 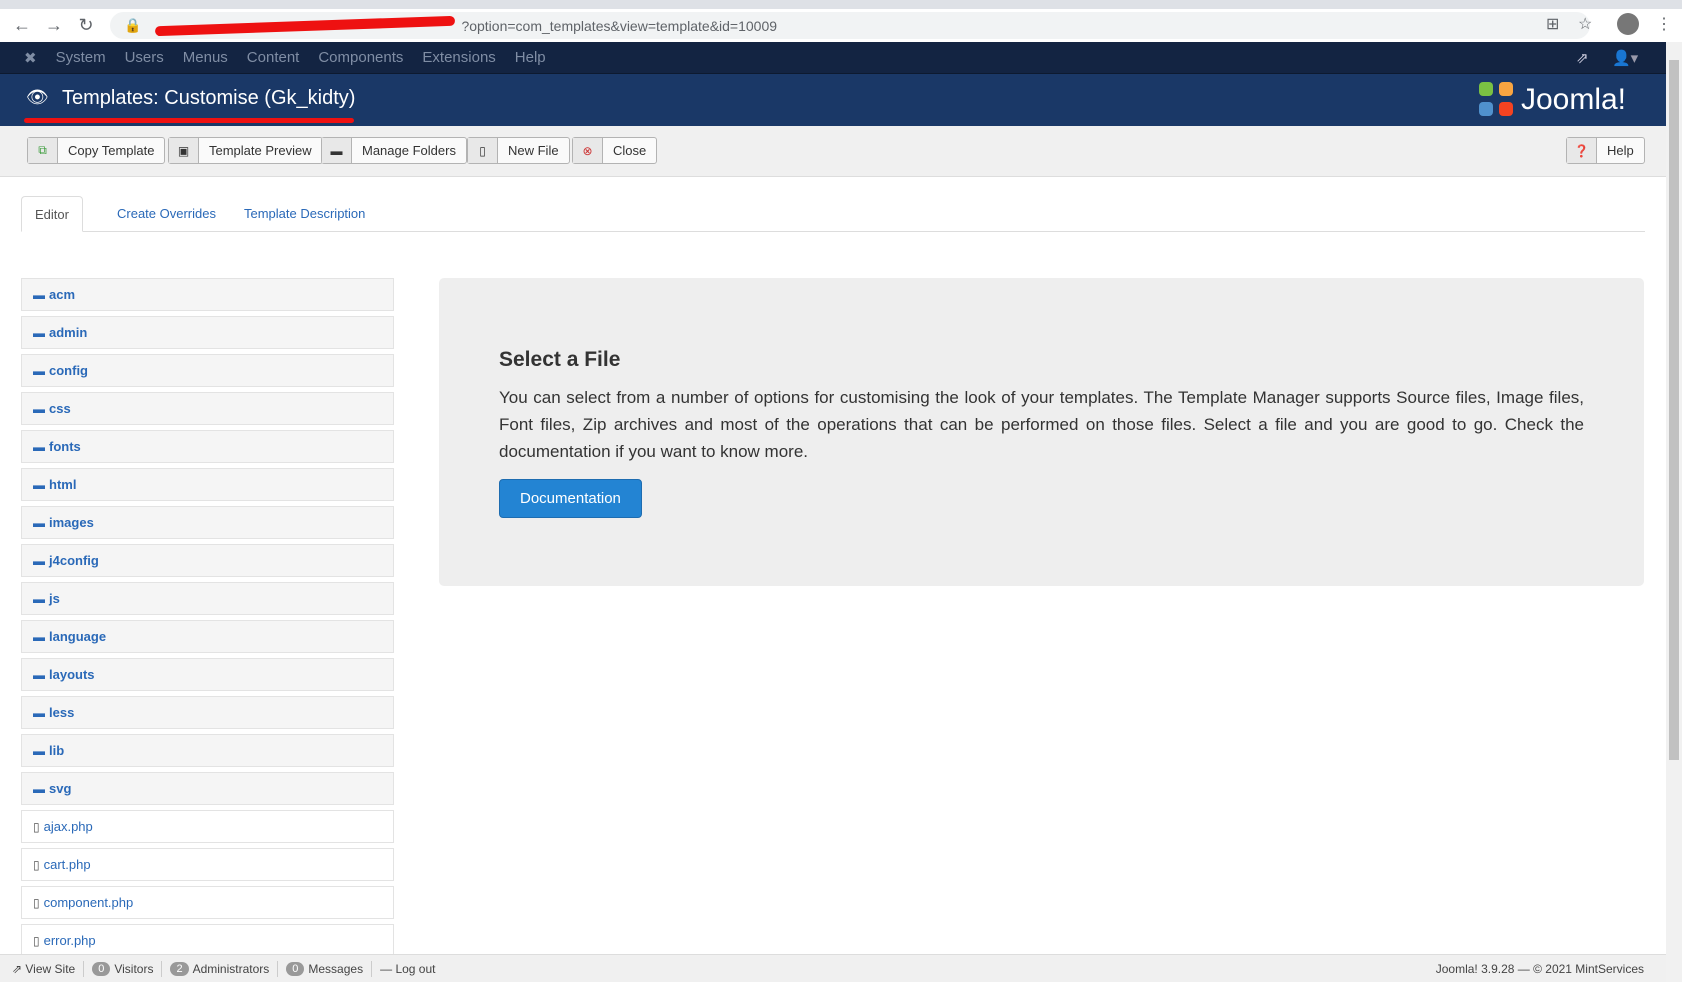 What do you see at coordinates (96, 150) in the screenshot?
I see `copy-template-button: ⧉ Copy Template` at bounding box center [96, 150].